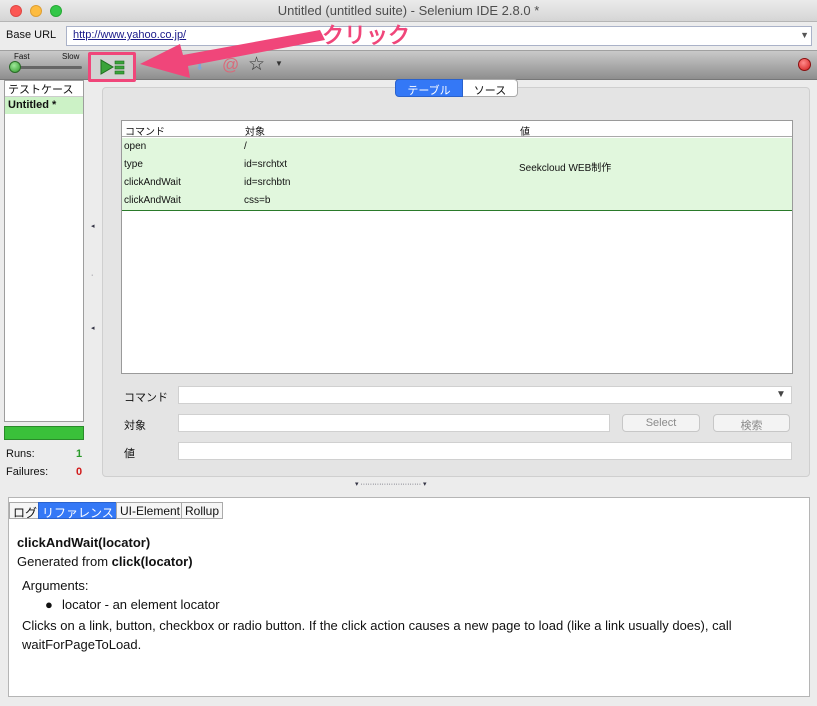 The image size is (817, 706). What do you see at coordinates (661, 423) in the screenshot?
I see `select-button: Select` at bounding box center [661, 423].